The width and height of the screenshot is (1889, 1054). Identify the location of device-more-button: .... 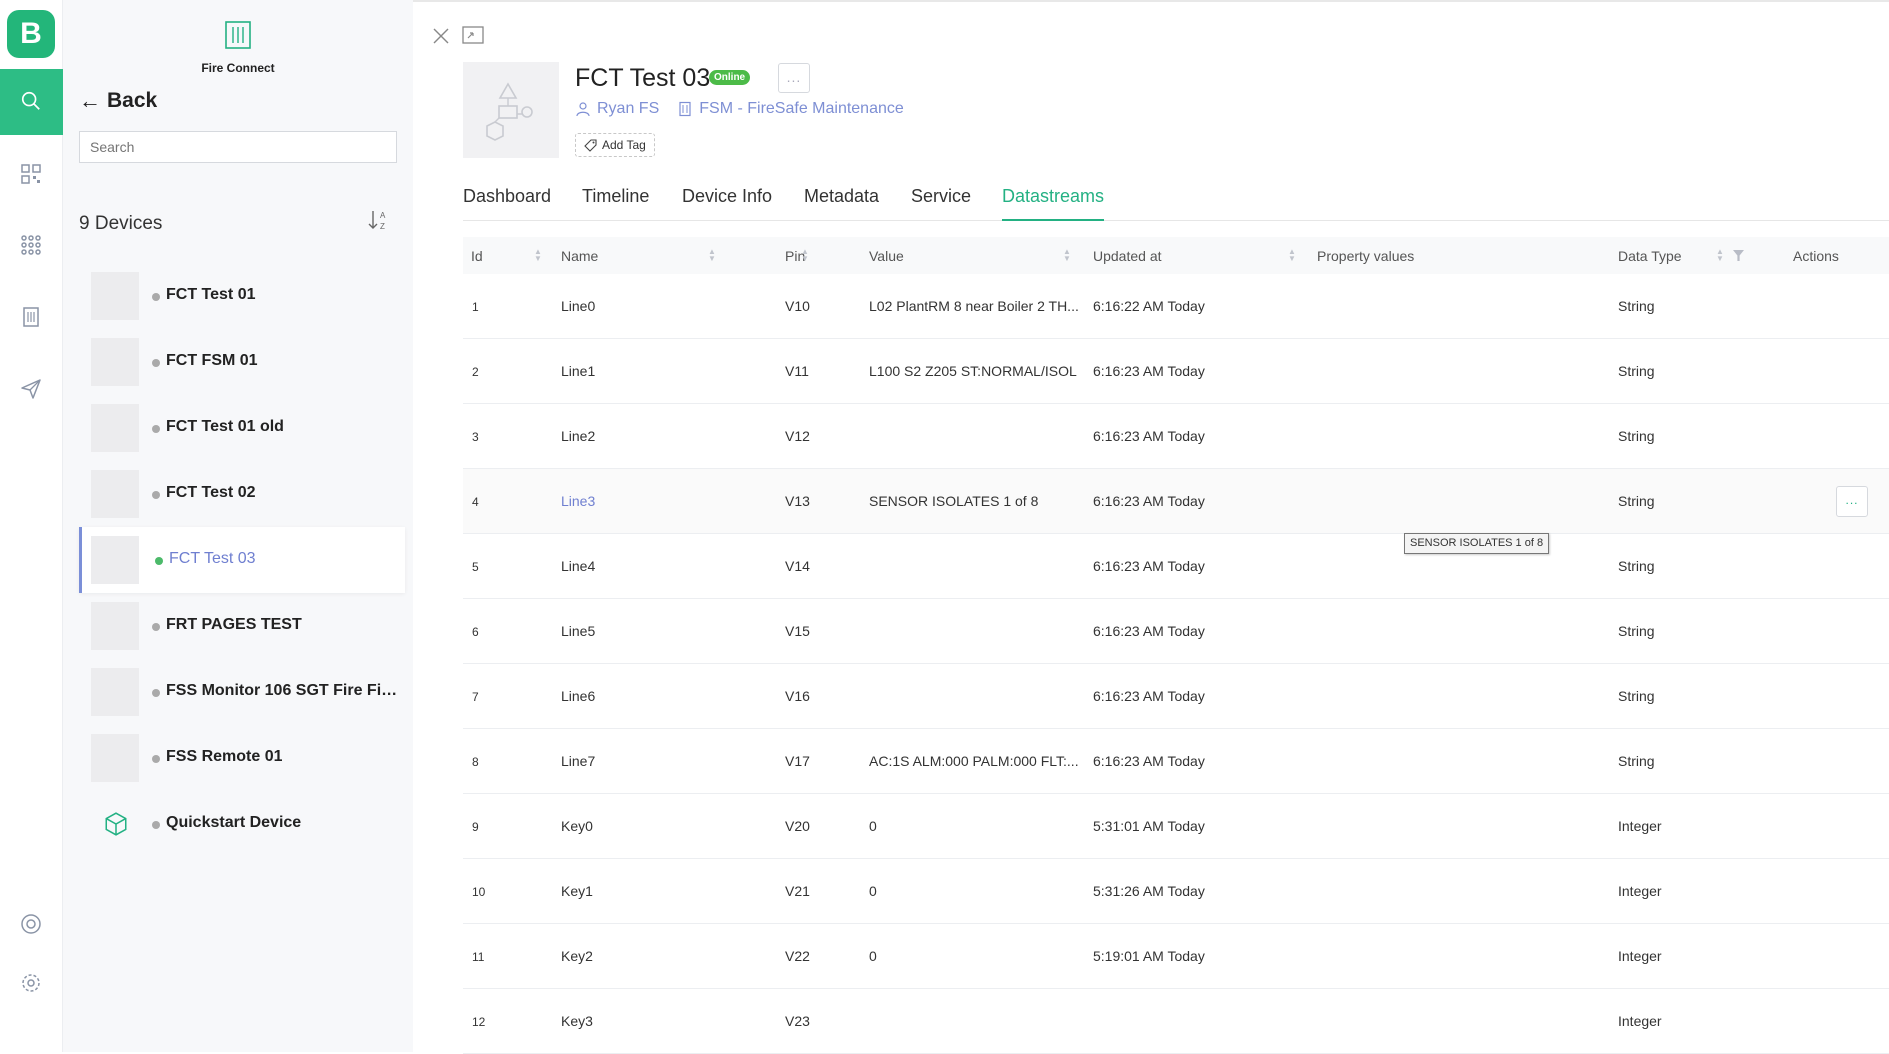
(794, 78).